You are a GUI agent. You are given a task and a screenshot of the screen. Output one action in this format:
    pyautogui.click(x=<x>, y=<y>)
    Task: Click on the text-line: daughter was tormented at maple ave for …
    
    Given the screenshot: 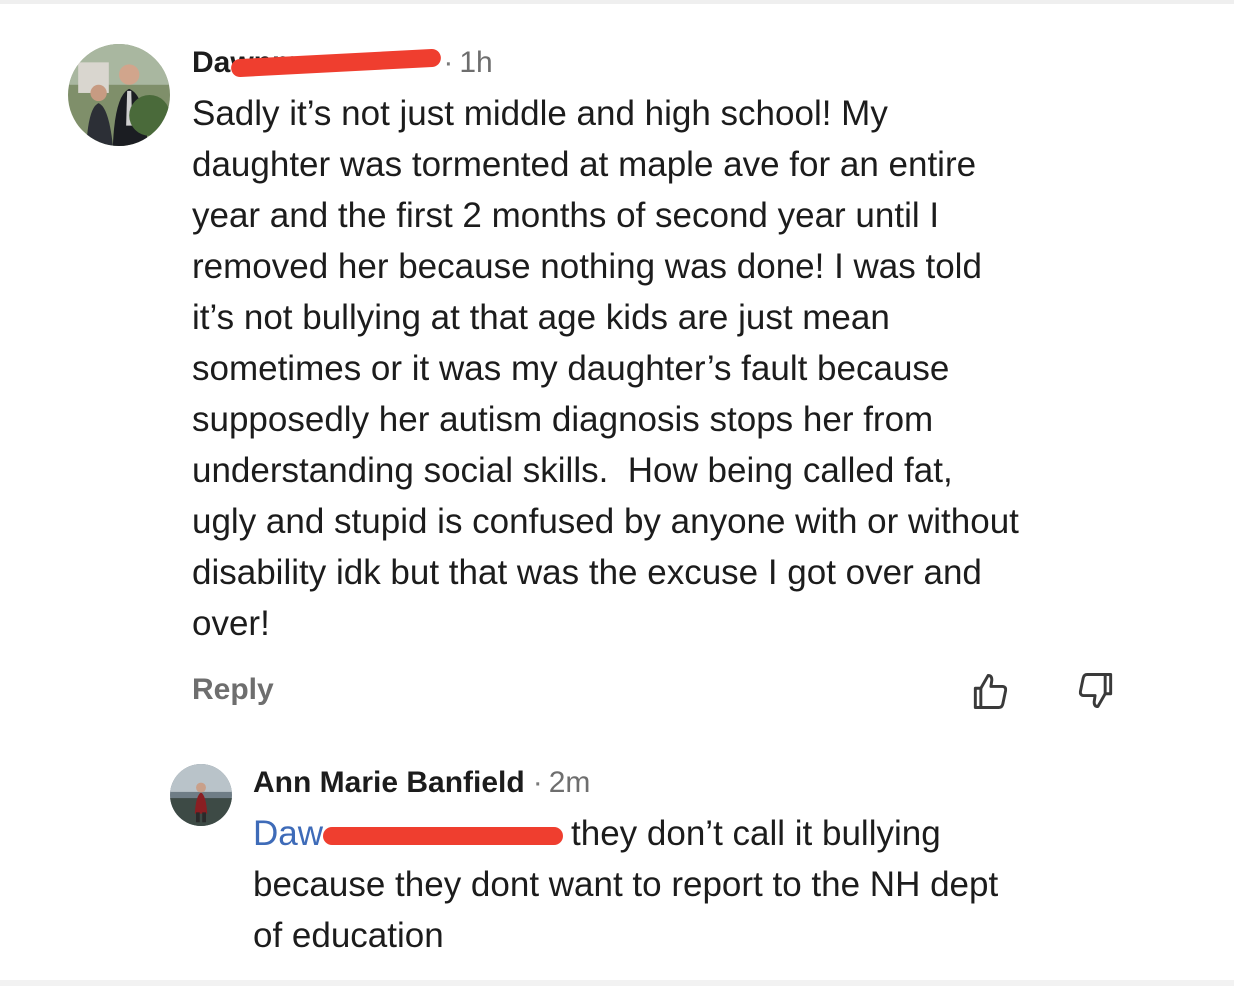 What is the action you would take?
    pyautogui.click(x=584, y=164)
    